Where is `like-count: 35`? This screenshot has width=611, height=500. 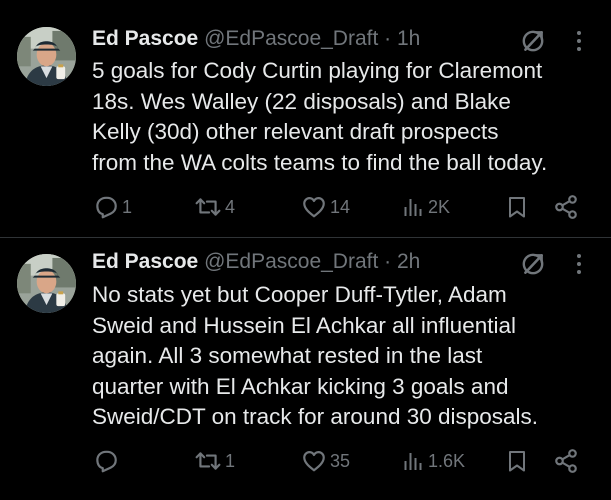 like-count: 35 is located at coordinates (340, 460).